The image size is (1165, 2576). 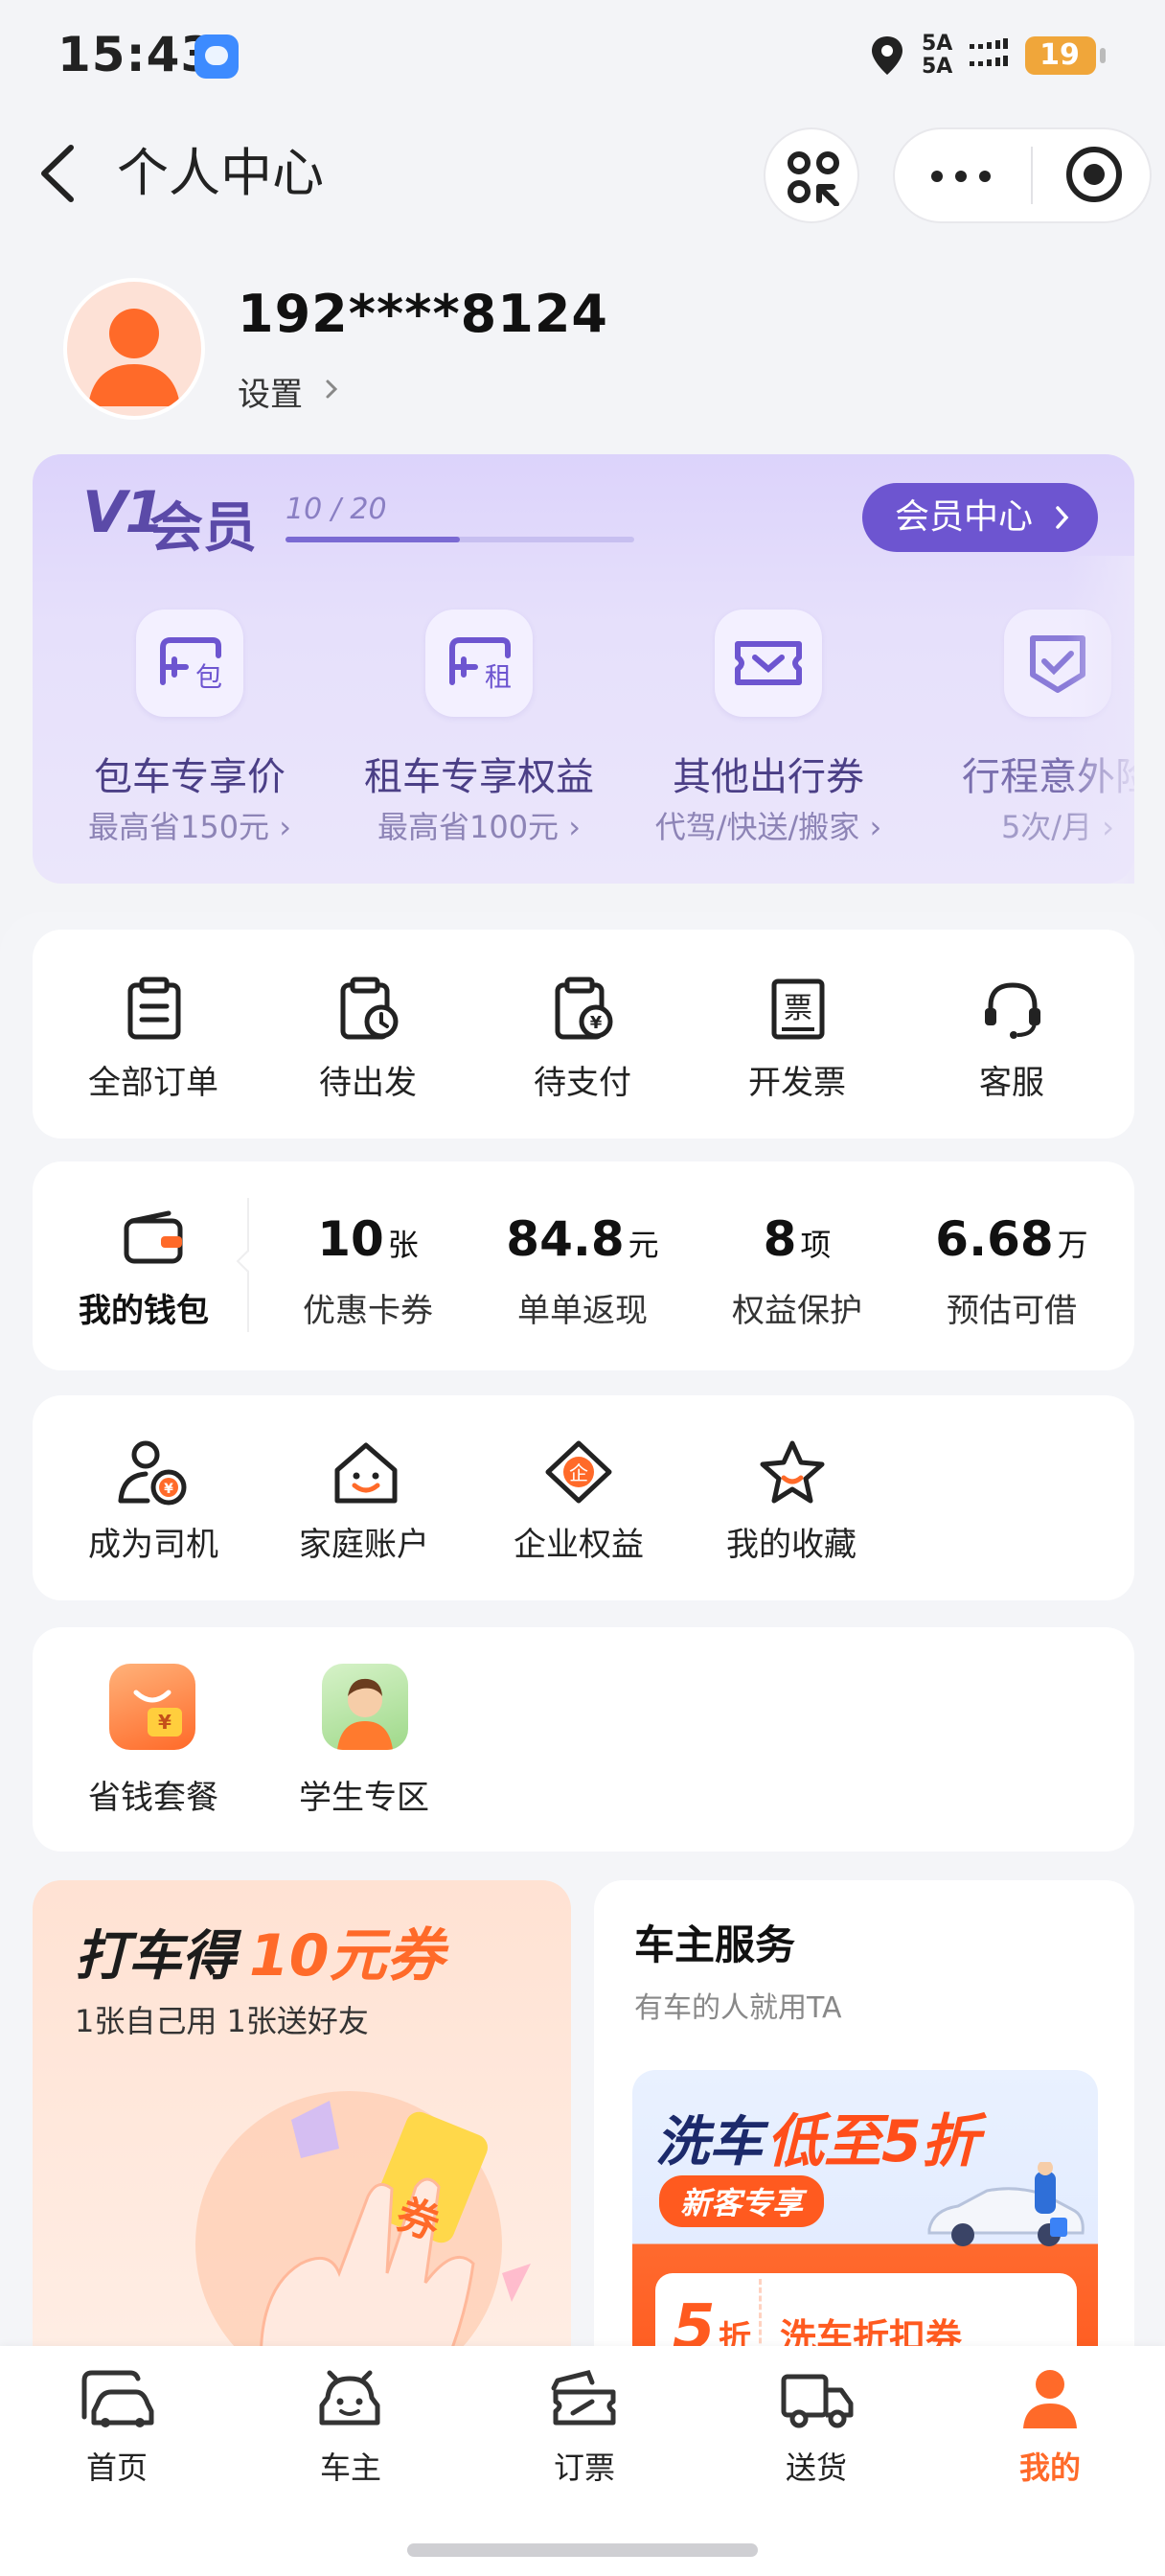 I want to click on banner-title-a: 洗车, so click(x=709, y=2142).